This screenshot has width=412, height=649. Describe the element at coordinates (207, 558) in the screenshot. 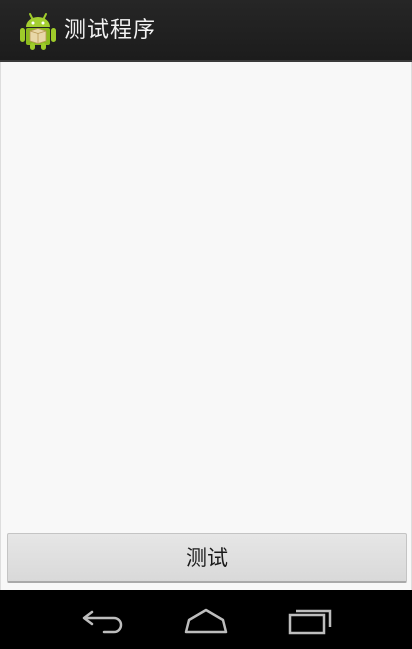

I see `test-button: 测试` at that location.